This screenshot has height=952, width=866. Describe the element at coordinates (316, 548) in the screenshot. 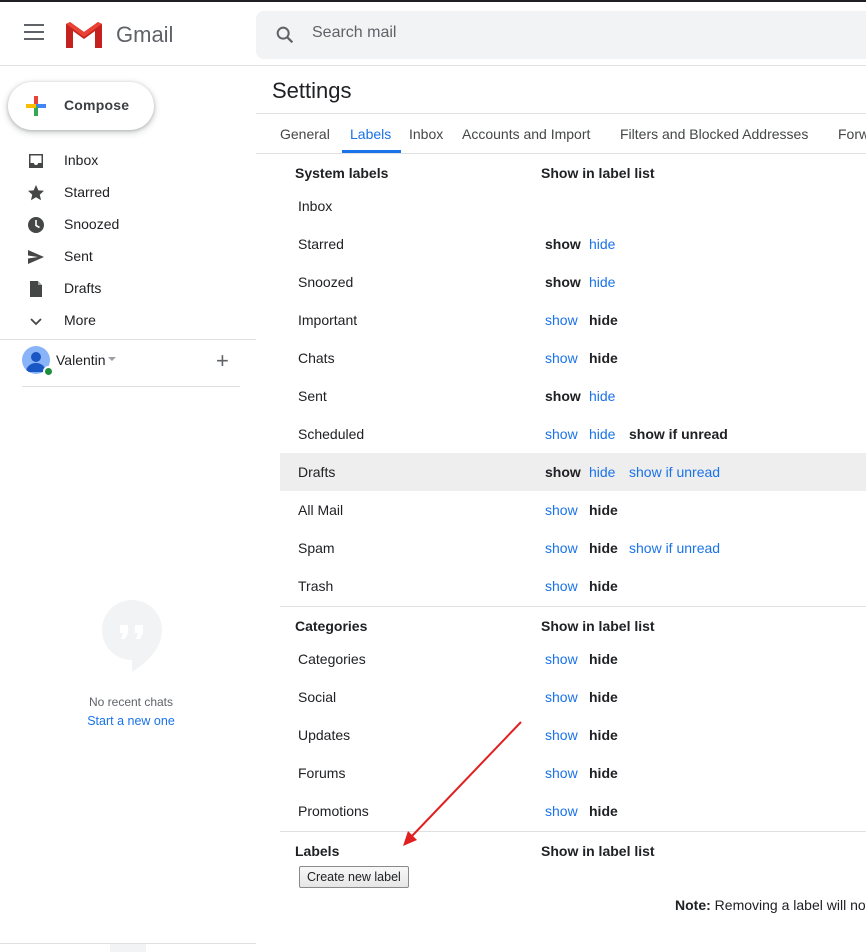

I see `label-name: Spam` at that location.